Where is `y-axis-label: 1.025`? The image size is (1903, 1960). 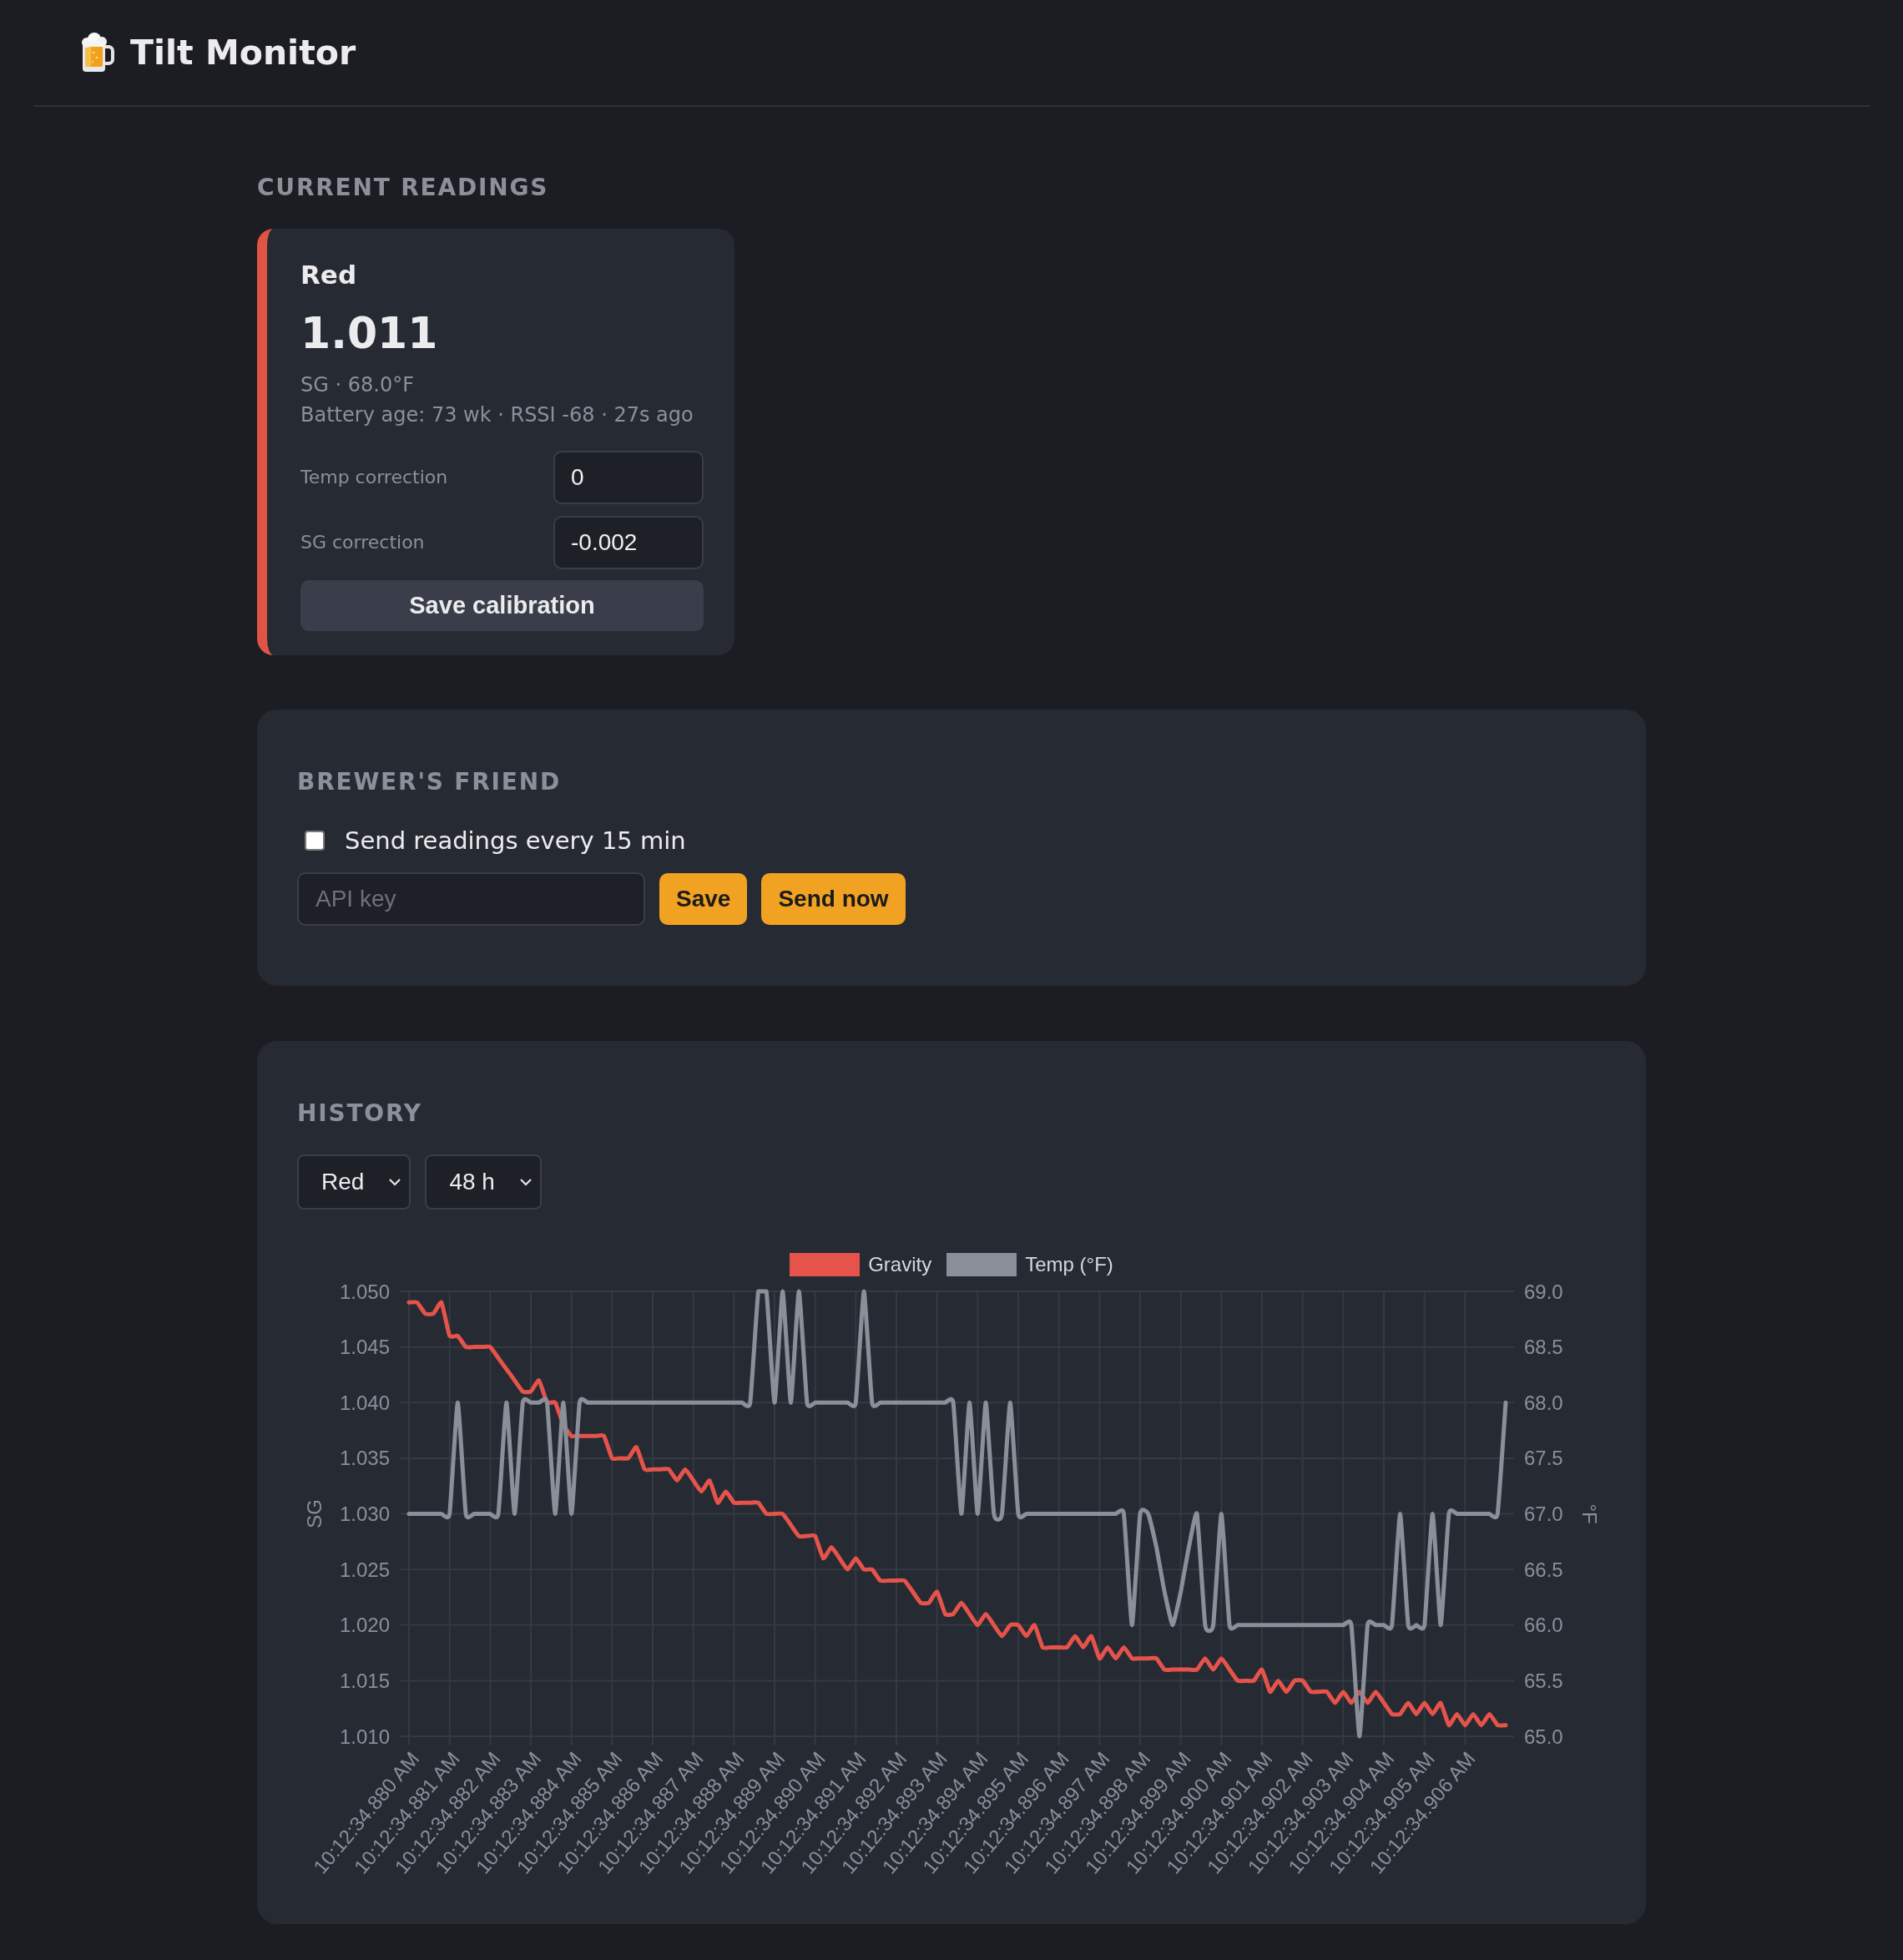
y-axis-label: 1.025 is located at coordinates (364, 1569).